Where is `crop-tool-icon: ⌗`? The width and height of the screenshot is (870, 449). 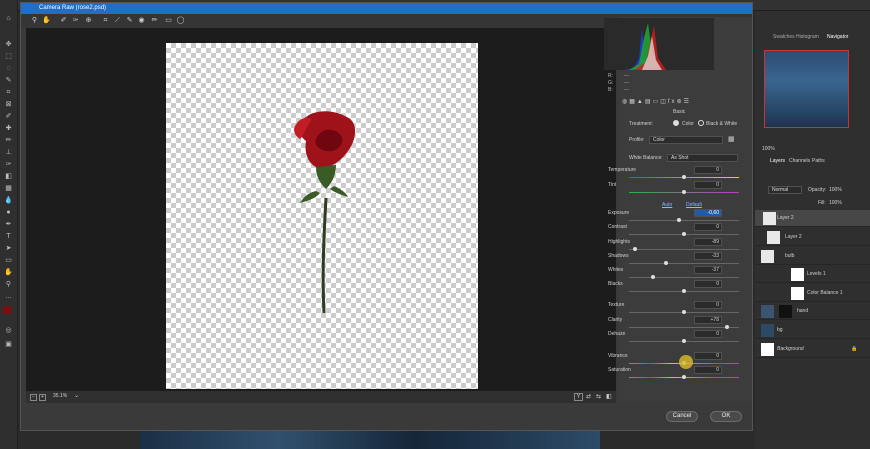 crop-tool-icon: ⌗ is located at coordinates (8, 92).